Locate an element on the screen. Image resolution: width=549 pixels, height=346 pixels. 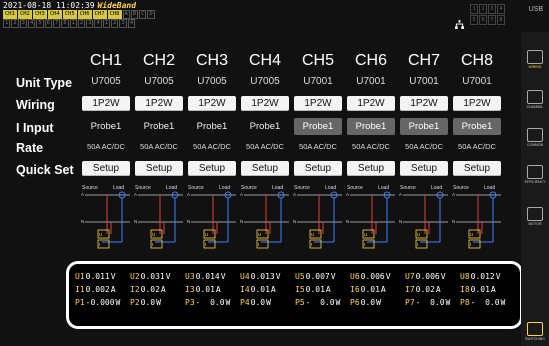
channel-header: CH1 is located at coordinates (105, 60).